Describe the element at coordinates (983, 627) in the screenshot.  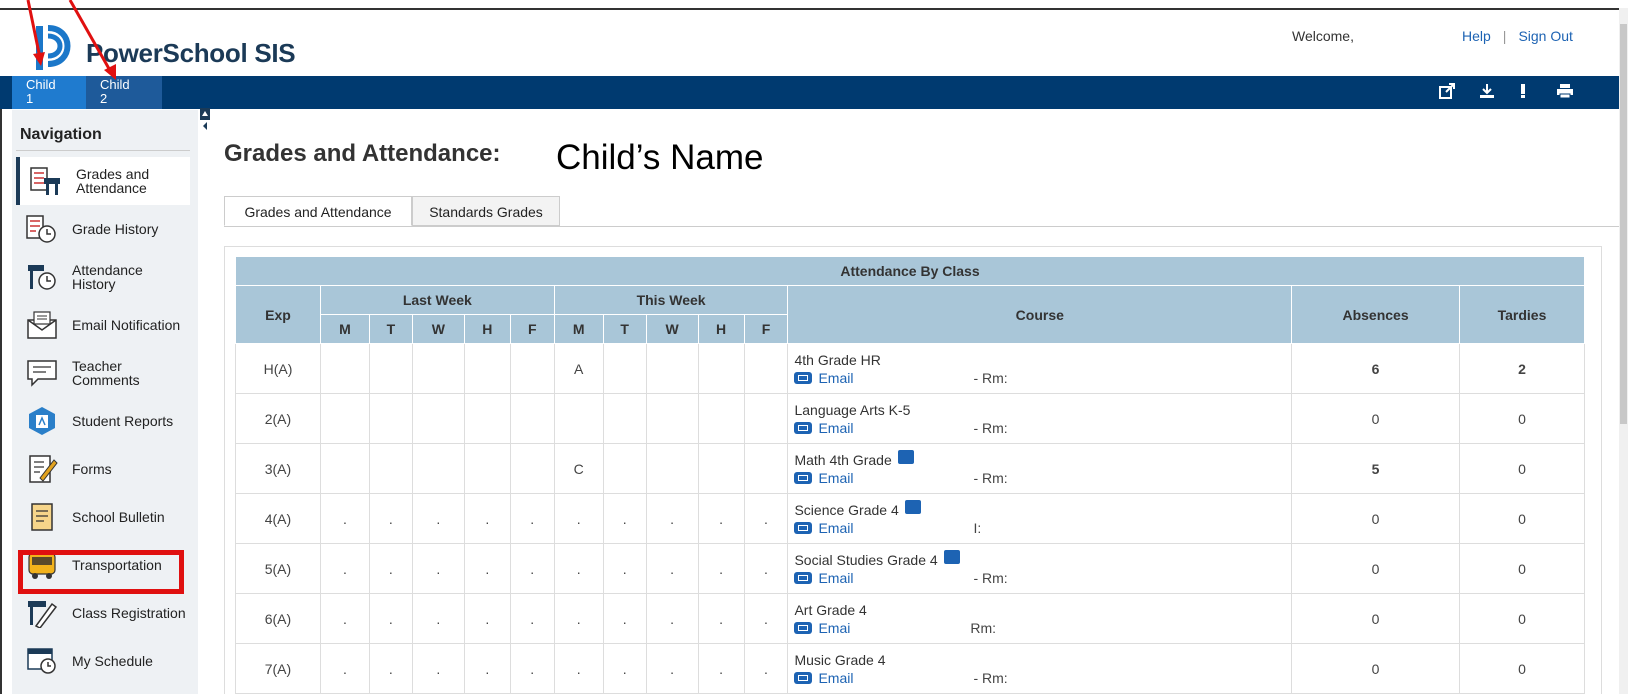
I see `room-label: Rm:` at that location.